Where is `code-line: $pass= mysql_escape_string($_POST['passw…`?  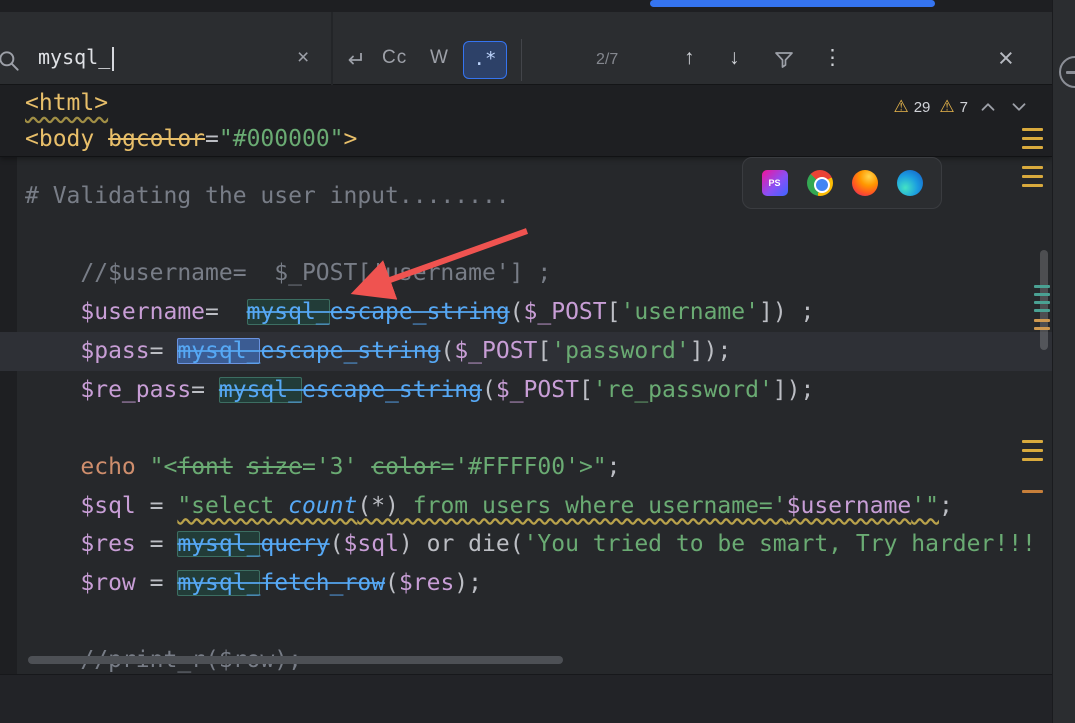
code-line: $pass= mysql_escape_string($_POST['passw… is located at coordinates (526, 351).